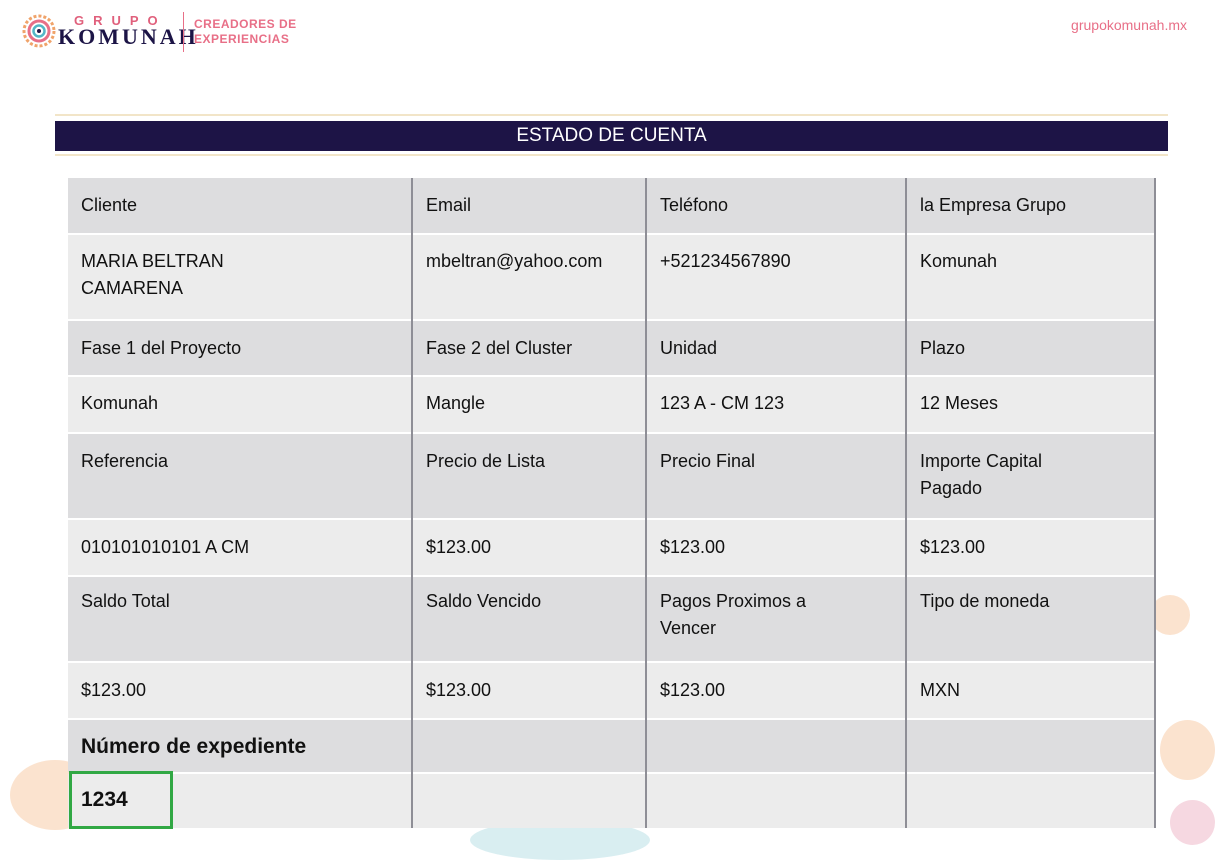 The image size is (1222, 860). I want to click on decor-blob-orange-right, so click(1170, 615).